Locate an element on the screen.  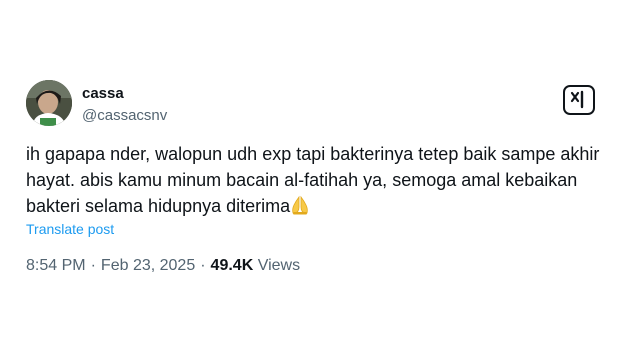
avatar is located at coordinates (49, 103).